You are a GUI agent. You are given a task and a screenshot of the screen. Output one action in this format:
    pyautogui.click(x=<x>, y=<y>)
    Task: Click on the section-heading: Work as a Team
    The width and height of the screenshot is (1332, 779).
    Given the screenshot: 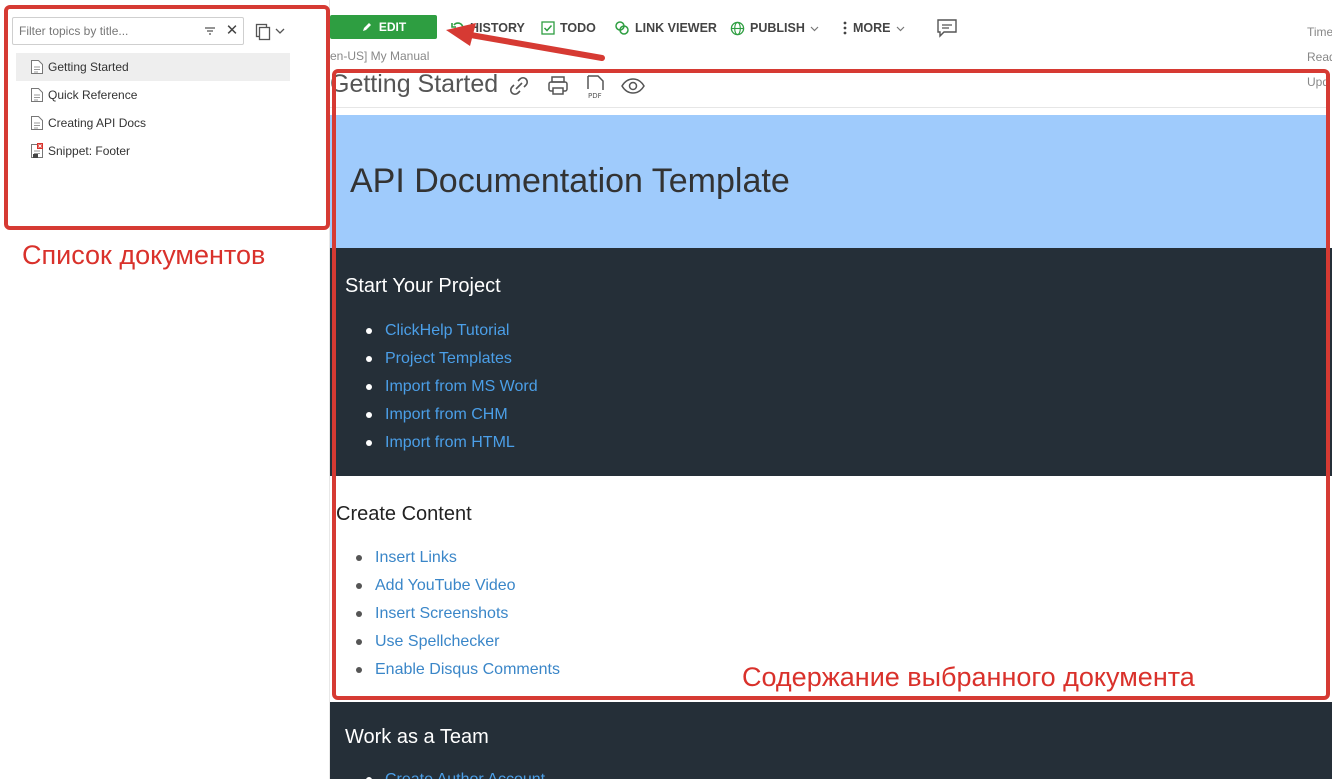 What is the action you would take?
    pyautogui.click(x=417, y=737)
    